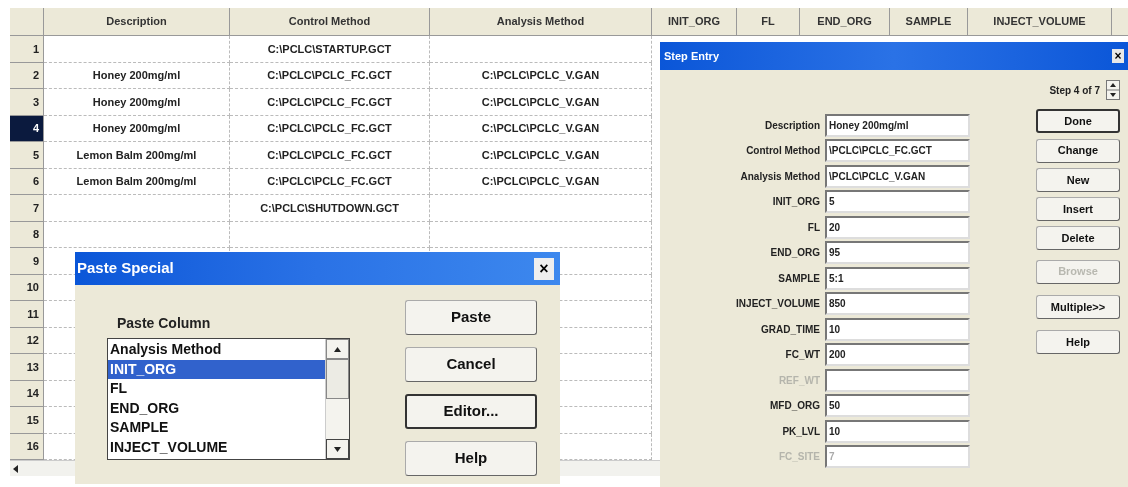 Image resolution: width=1128 pixels, height=487 pixels. What do you see at coordinates (1078, 150) in the screenshot?
I see `dialog-button: Change` at bounding box center [1078, 150].